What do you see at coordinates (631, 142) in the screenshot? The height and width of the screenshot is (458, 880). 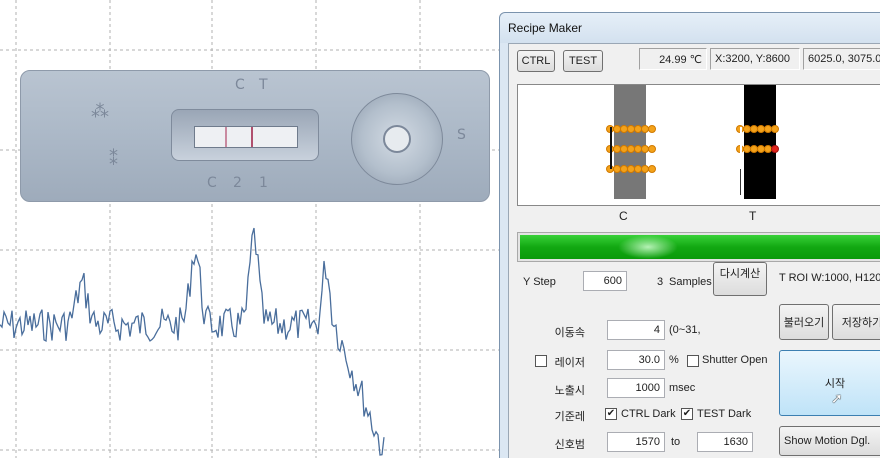 I see `ctrl-band` at bounding box center [631, 142].